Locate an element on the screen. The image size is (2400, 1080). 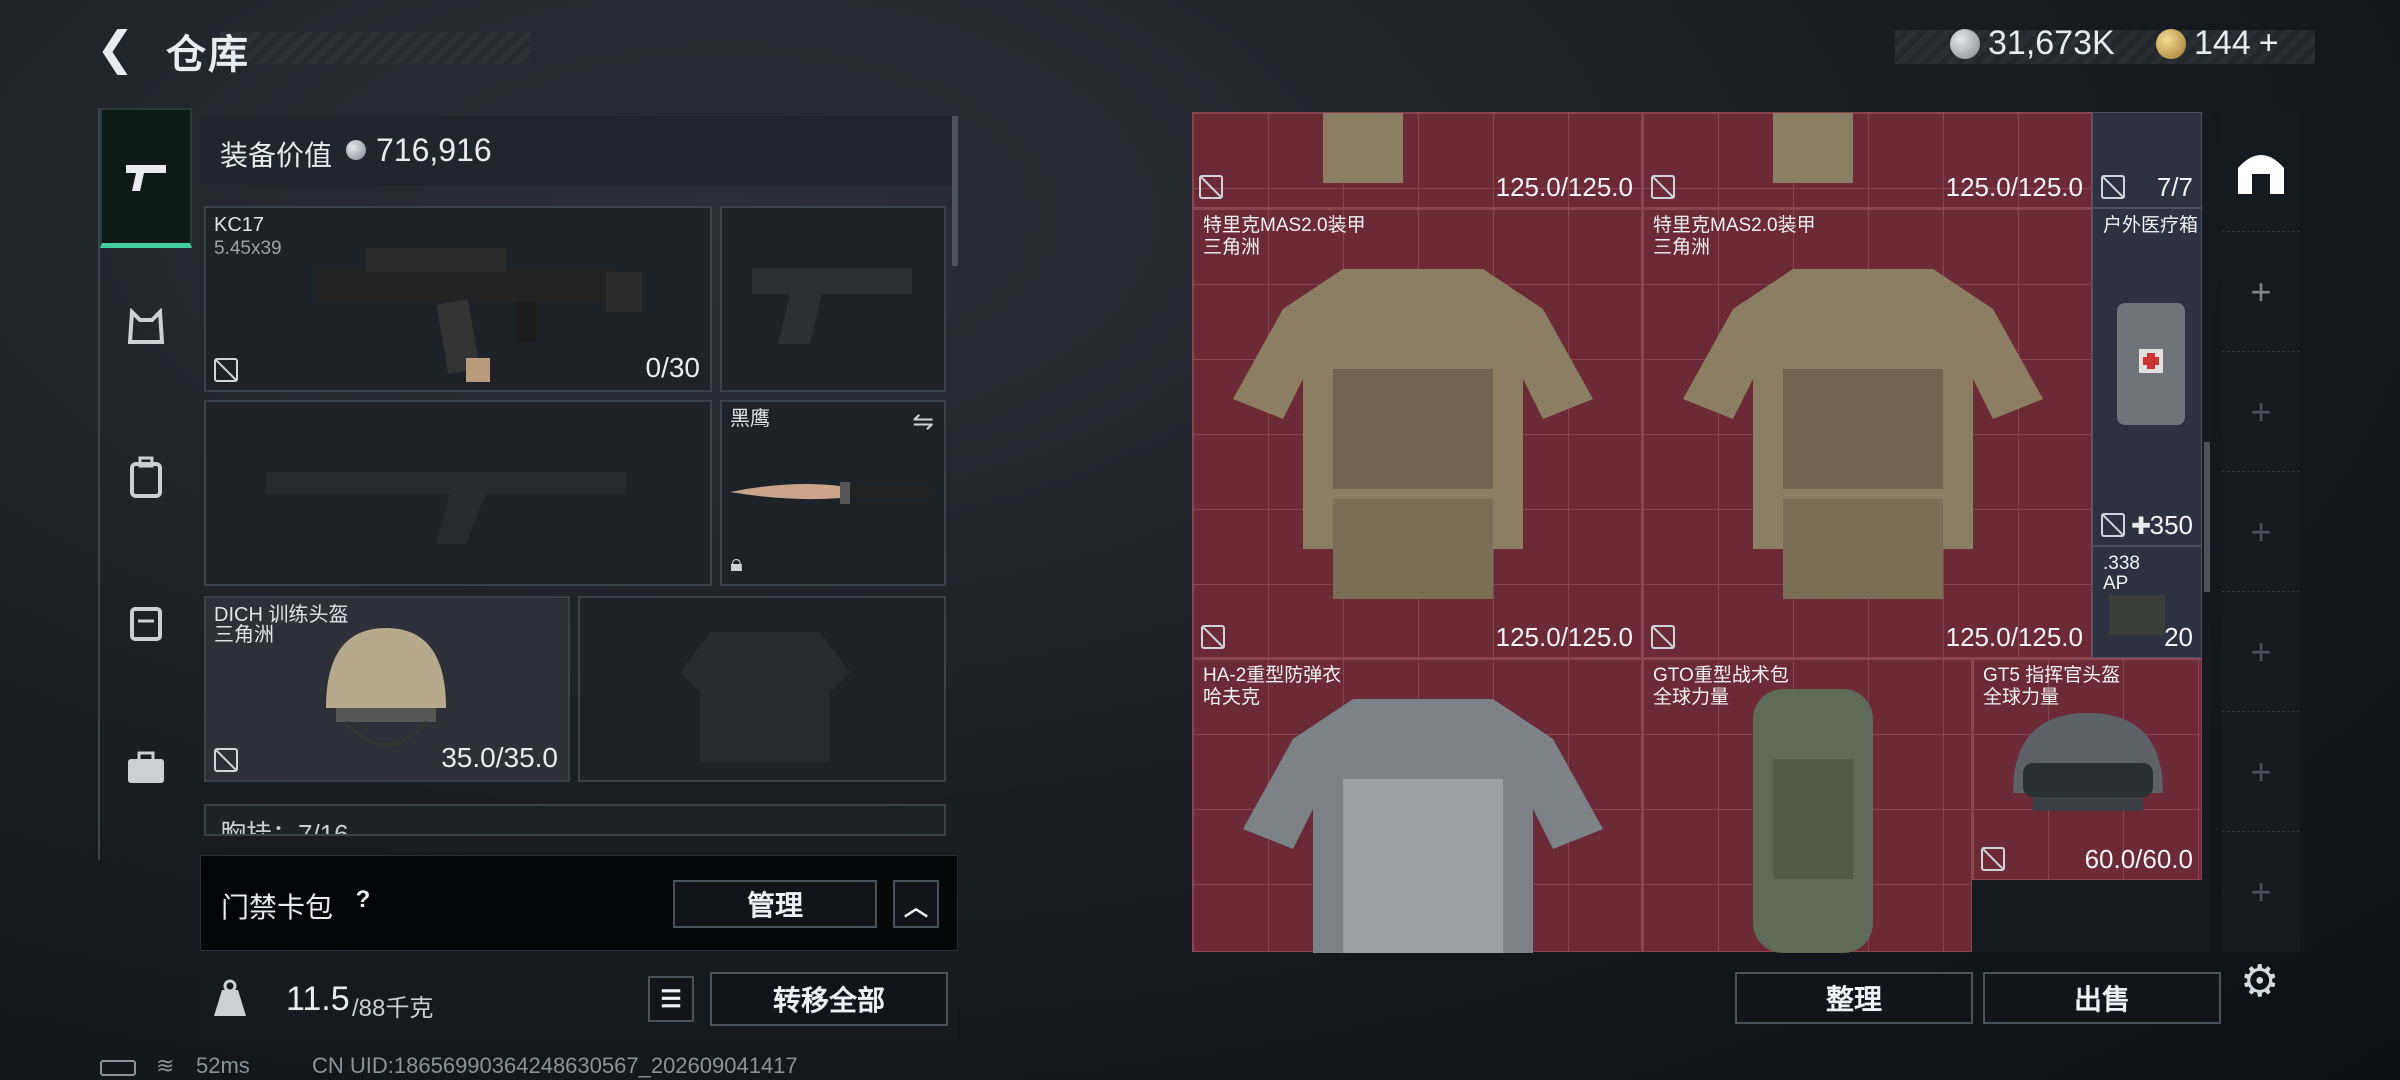
tab-vest is located at coordinates (146, 328).